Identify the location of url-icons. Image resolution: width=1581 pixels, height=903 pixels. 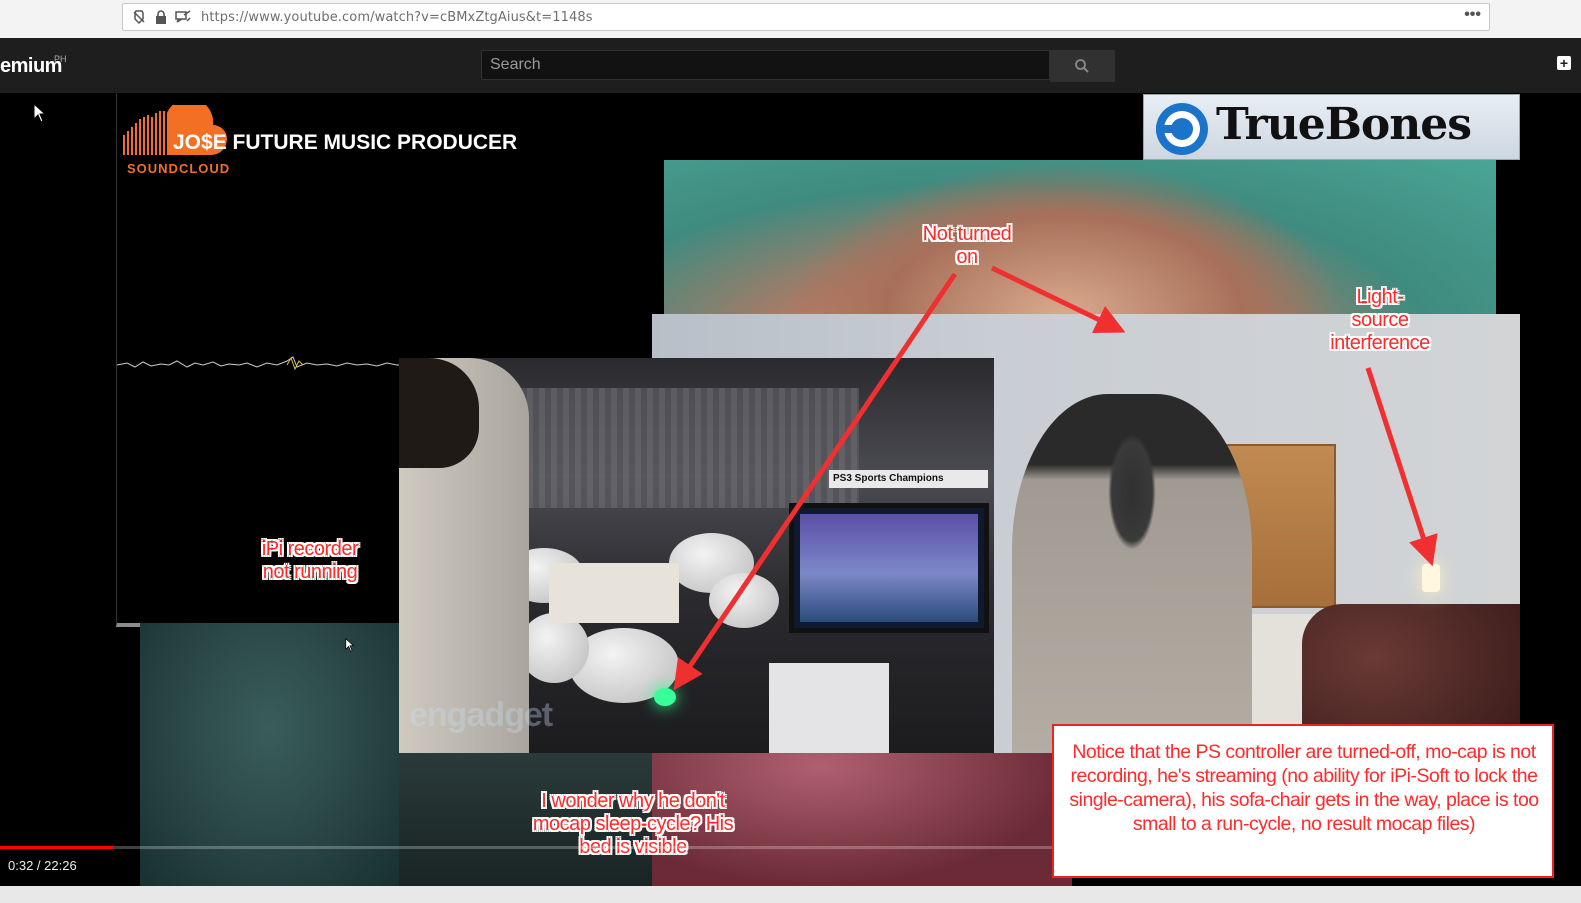
(161, 17).